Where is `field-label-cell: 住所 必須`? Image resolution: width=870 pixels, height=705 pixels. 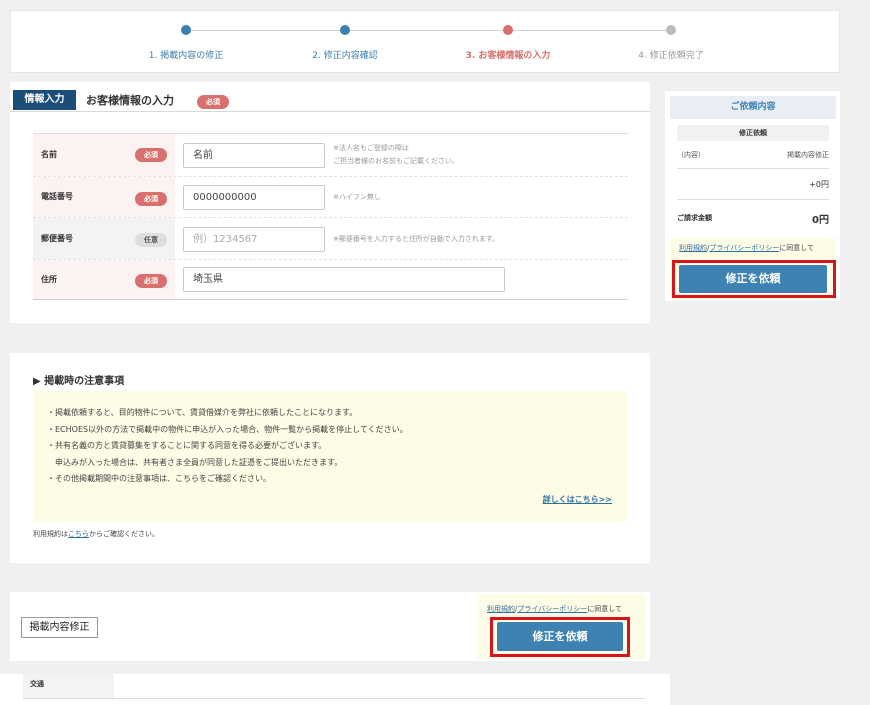 field-label-cell: 住所 必須 is located at coordinates (104, 279).